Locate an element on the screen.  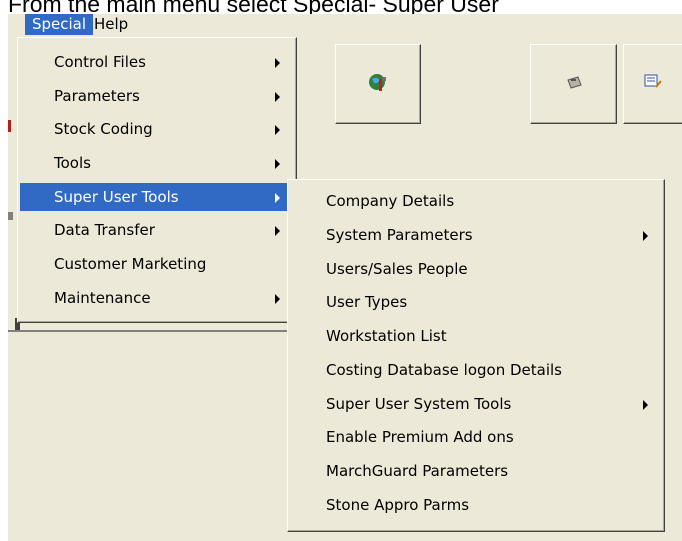
menu-item-costing-database-logon: Costing Database logon Details is located at coordinates (476, 370).